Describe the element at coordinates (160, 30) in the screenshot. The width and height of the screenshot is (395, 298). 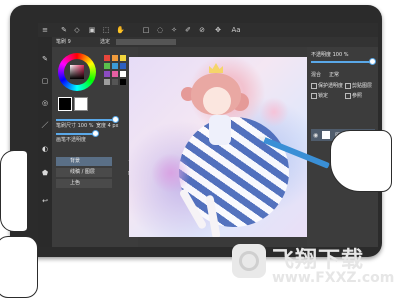
I see `lasso-icon: ◌` at that location.